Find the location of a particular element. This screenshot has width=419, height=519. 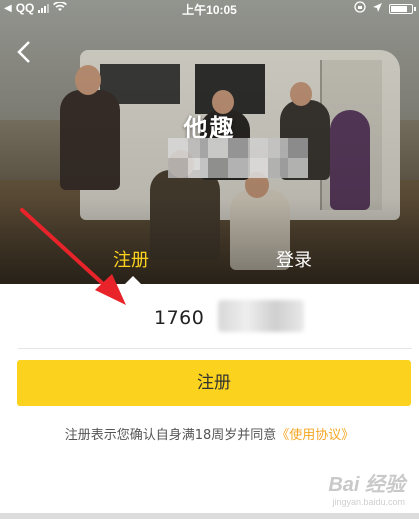

terms-link: 《使用协议》 is located at coordinates (315, 435).